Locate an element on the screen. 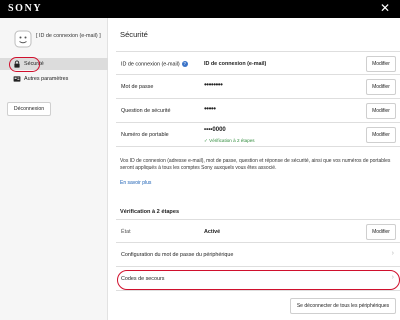 The width and height of the screenshot is (400, 320). row-value: ID de connexion (e-mail) is located at coordinates (235, 64).